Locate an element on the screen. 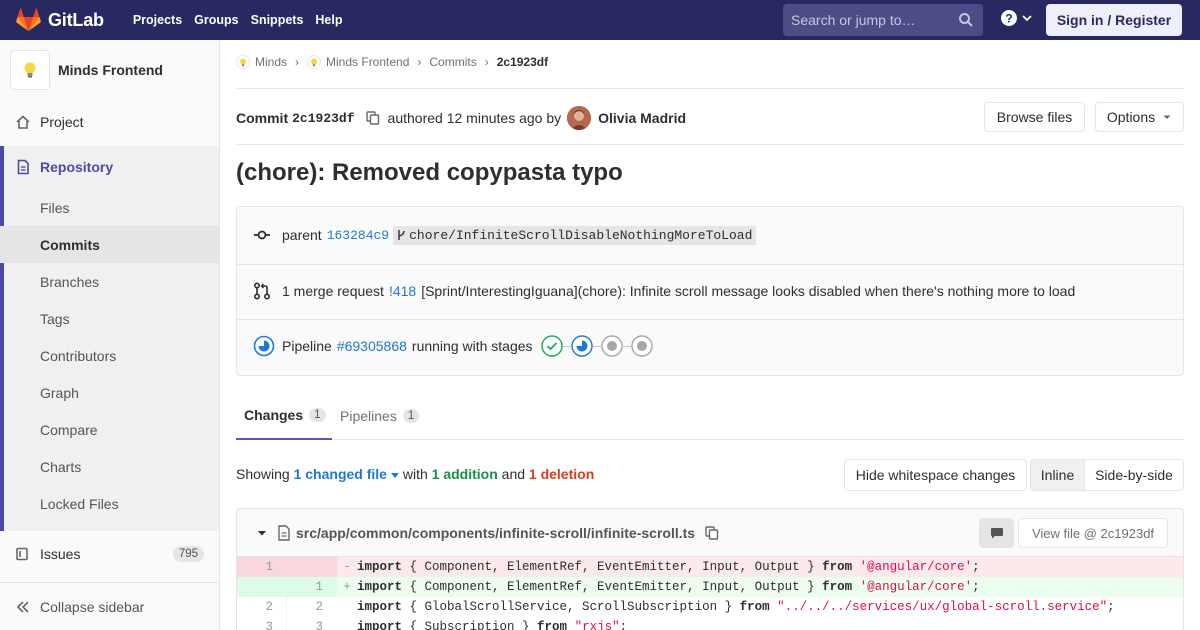 This screenshot has height=630, width=1200. project-header: Minds Frontend is located at coordinates (109, 70).